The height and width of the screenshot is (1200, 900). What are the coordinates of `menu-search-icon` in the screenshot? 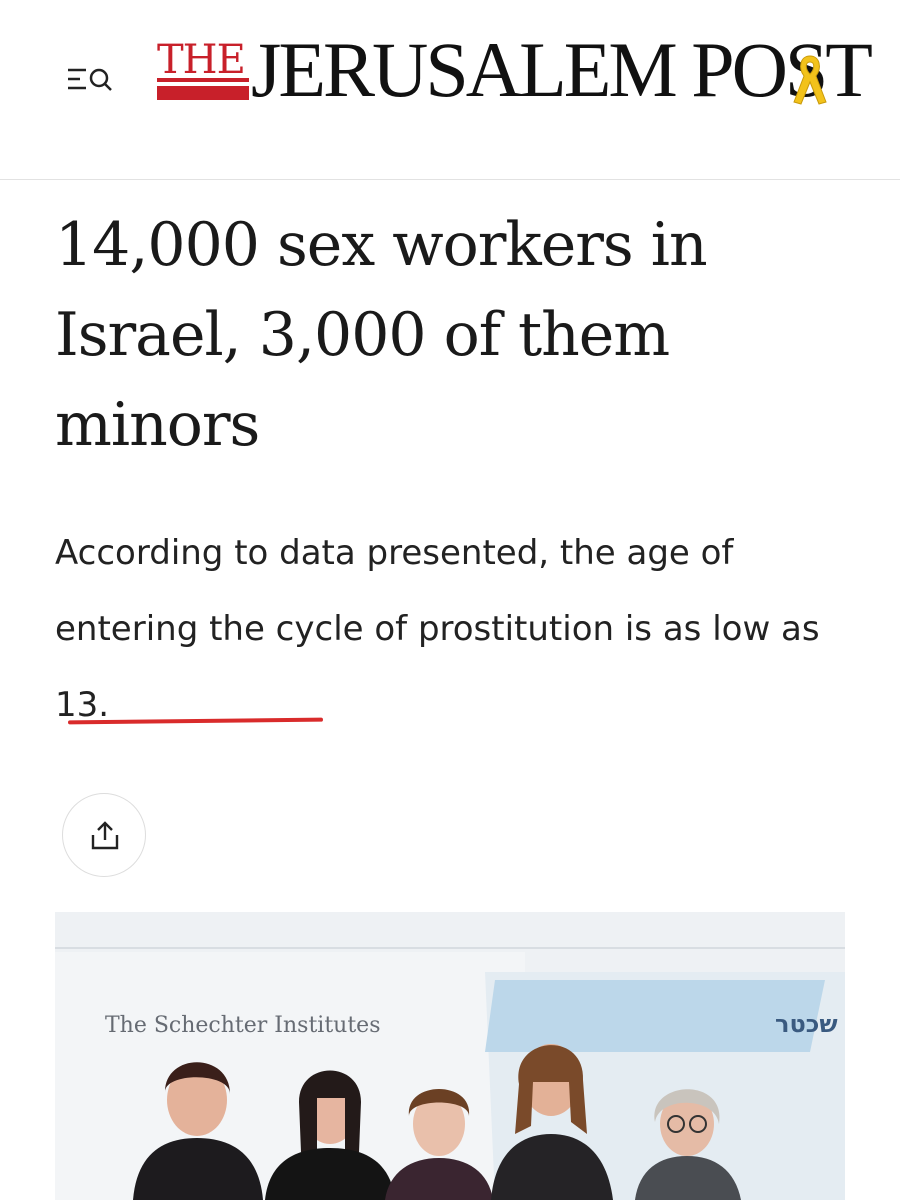 It's located at (93, 79).